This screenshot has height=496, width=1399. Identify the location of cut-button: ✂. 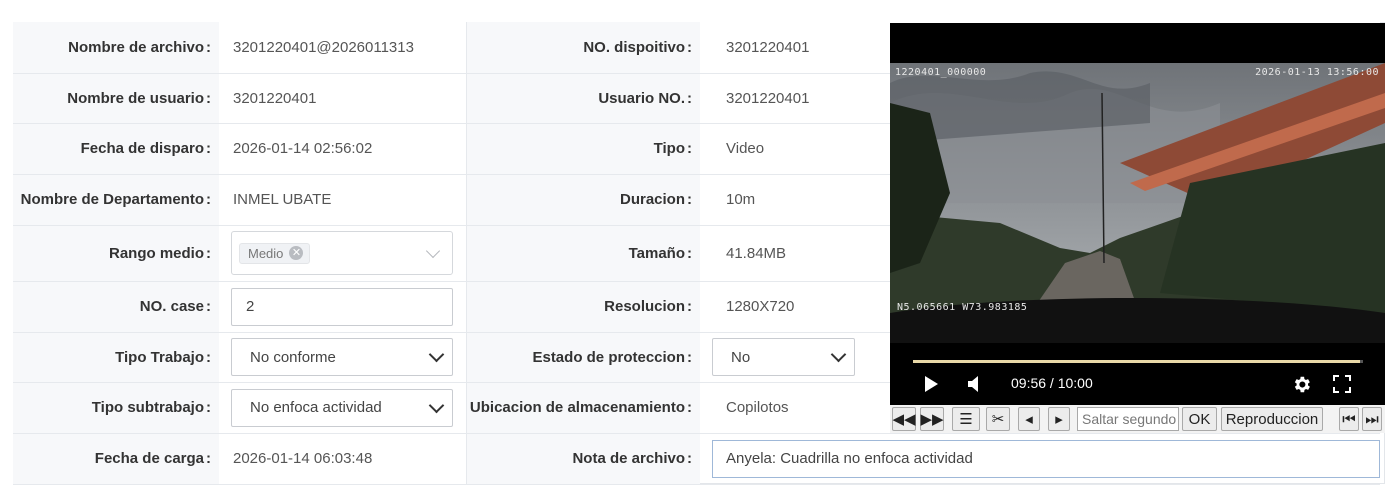
(998, 419).